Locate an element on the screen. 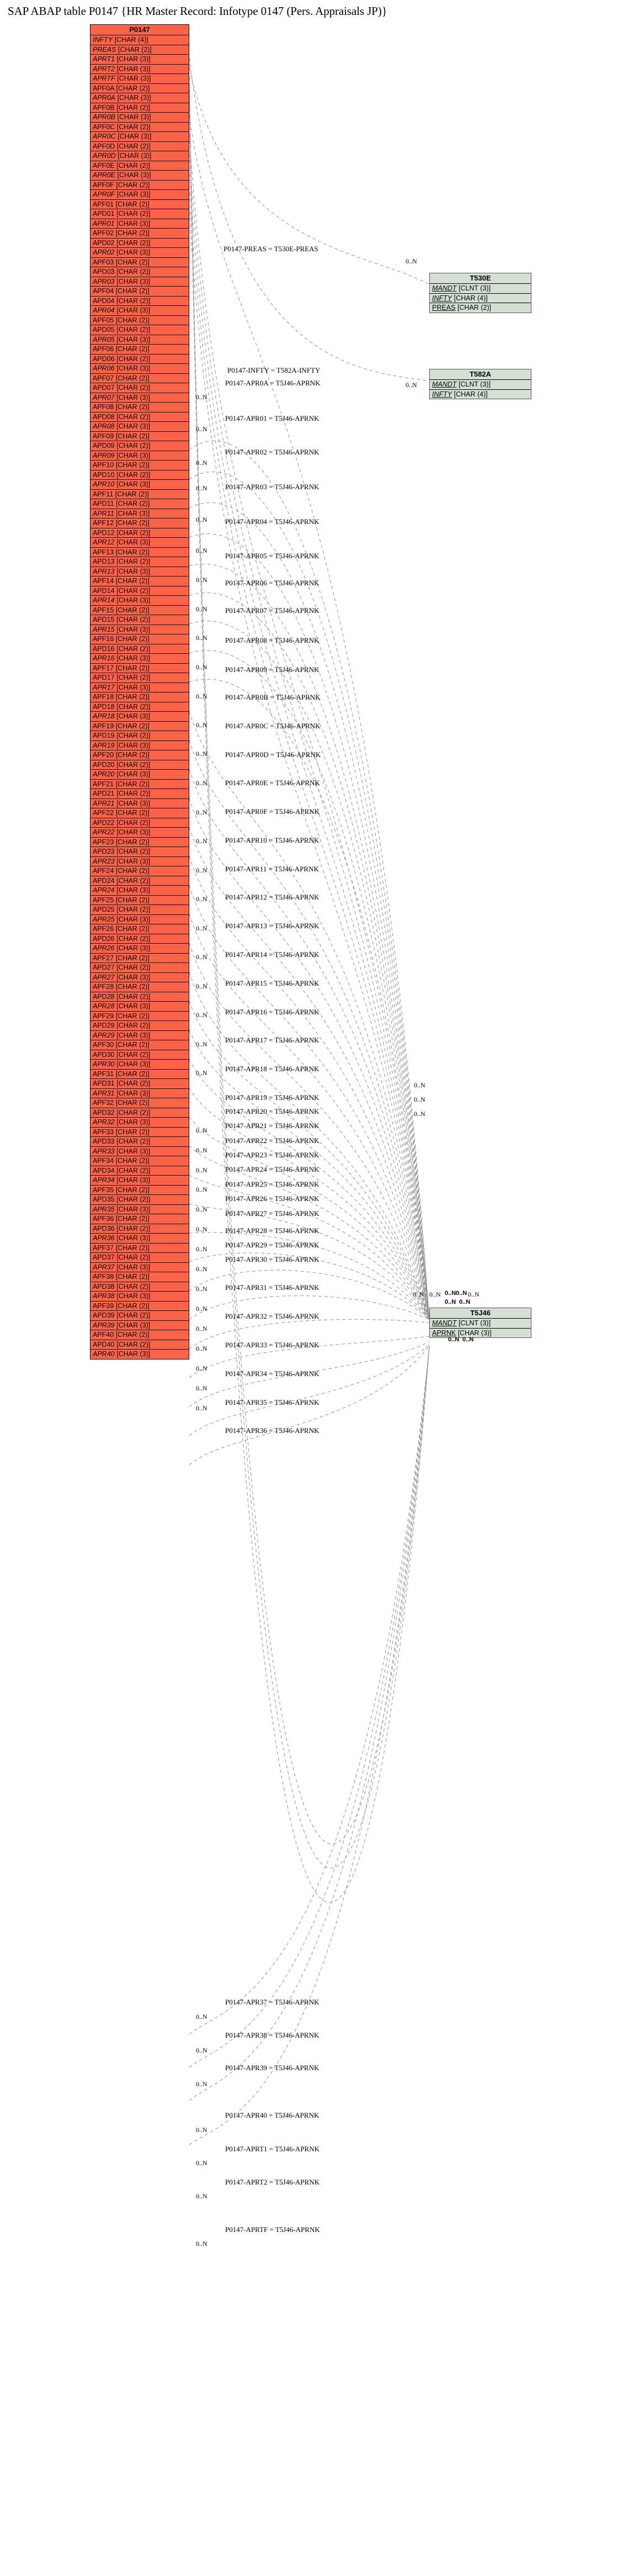 The width and height of the screenshot is (623, 2576). field-name: APF0B is located at coordinates (104, 107).